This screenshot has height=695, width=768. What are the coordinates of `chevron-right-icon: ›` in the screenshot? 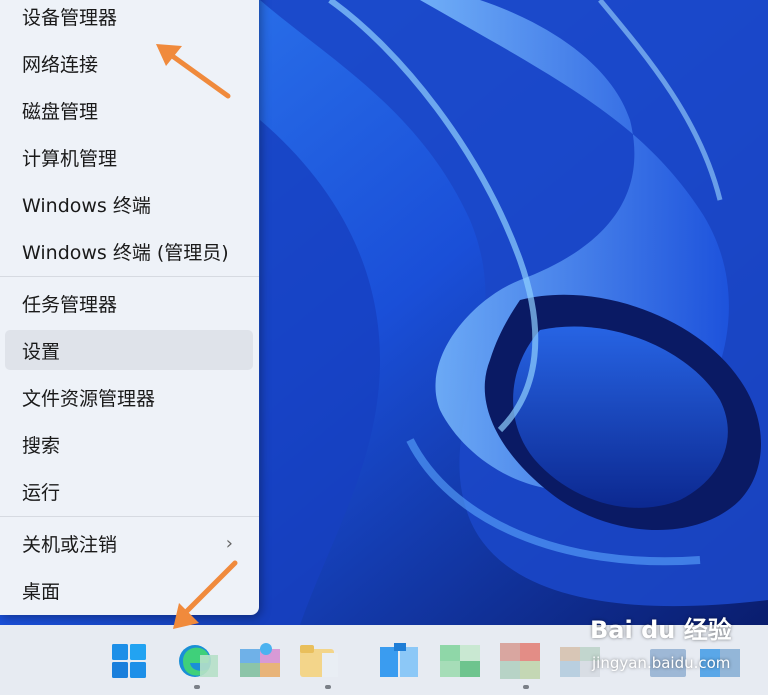 It's located at (229, 543).